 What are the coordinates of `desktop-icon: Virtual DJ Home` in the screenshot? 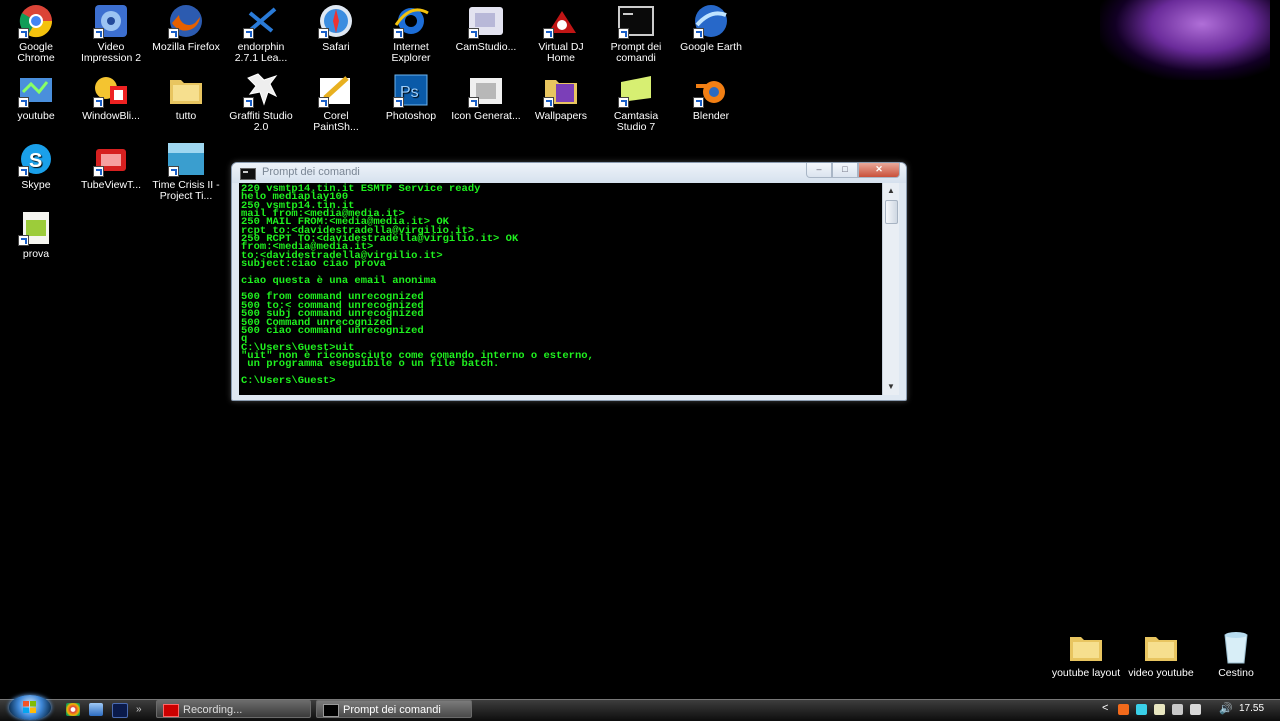 It's located at (561, 33).